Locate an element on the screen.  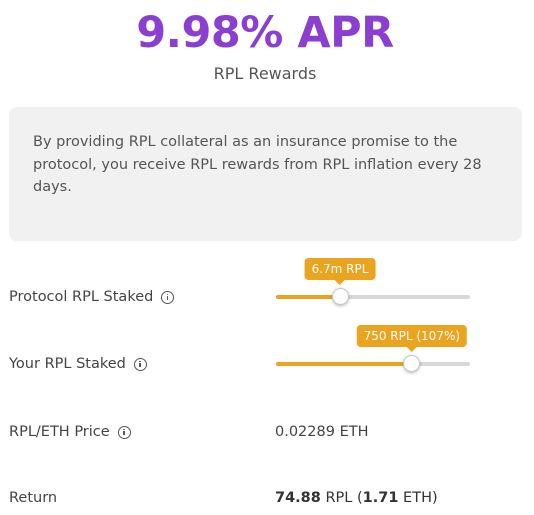
return-rpl-amount: 74.88 is located at coordinates (298, 498).